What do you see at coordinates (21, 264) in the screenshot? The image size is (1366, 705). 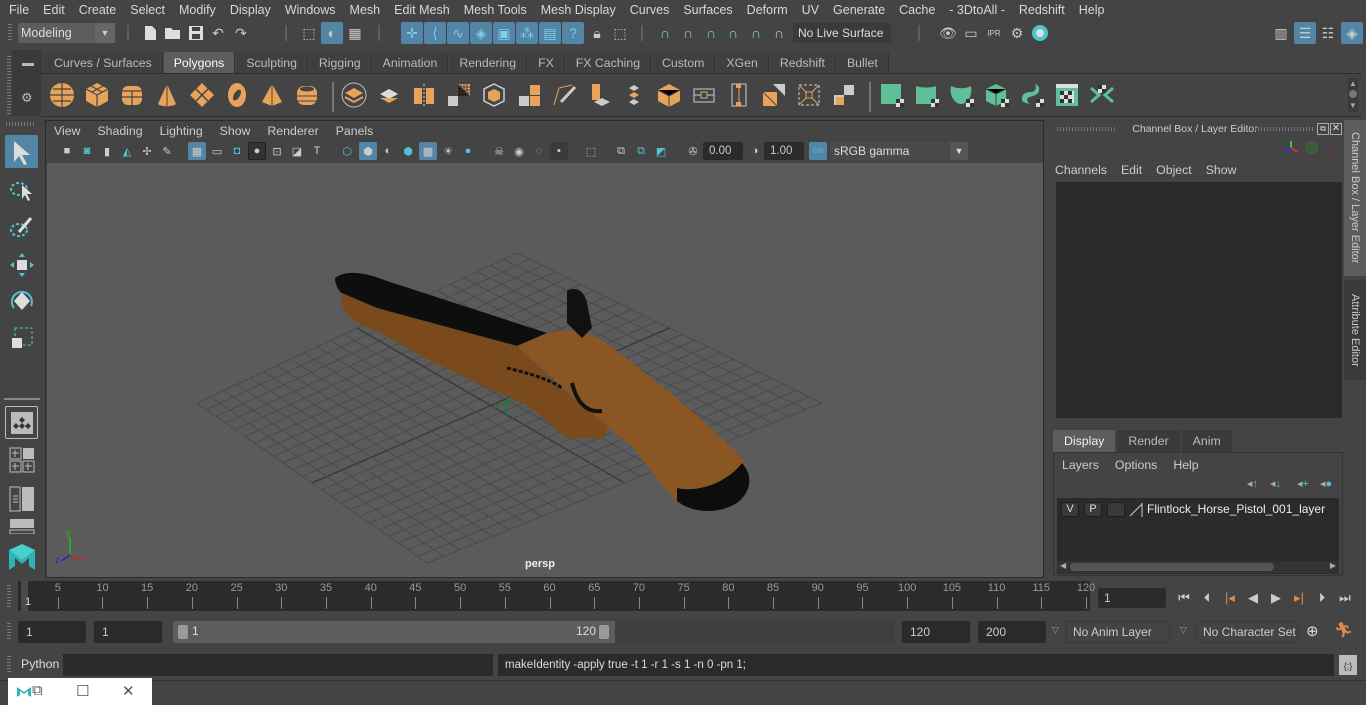 I see `move-tool-icon` at bounding box center [21, 264].